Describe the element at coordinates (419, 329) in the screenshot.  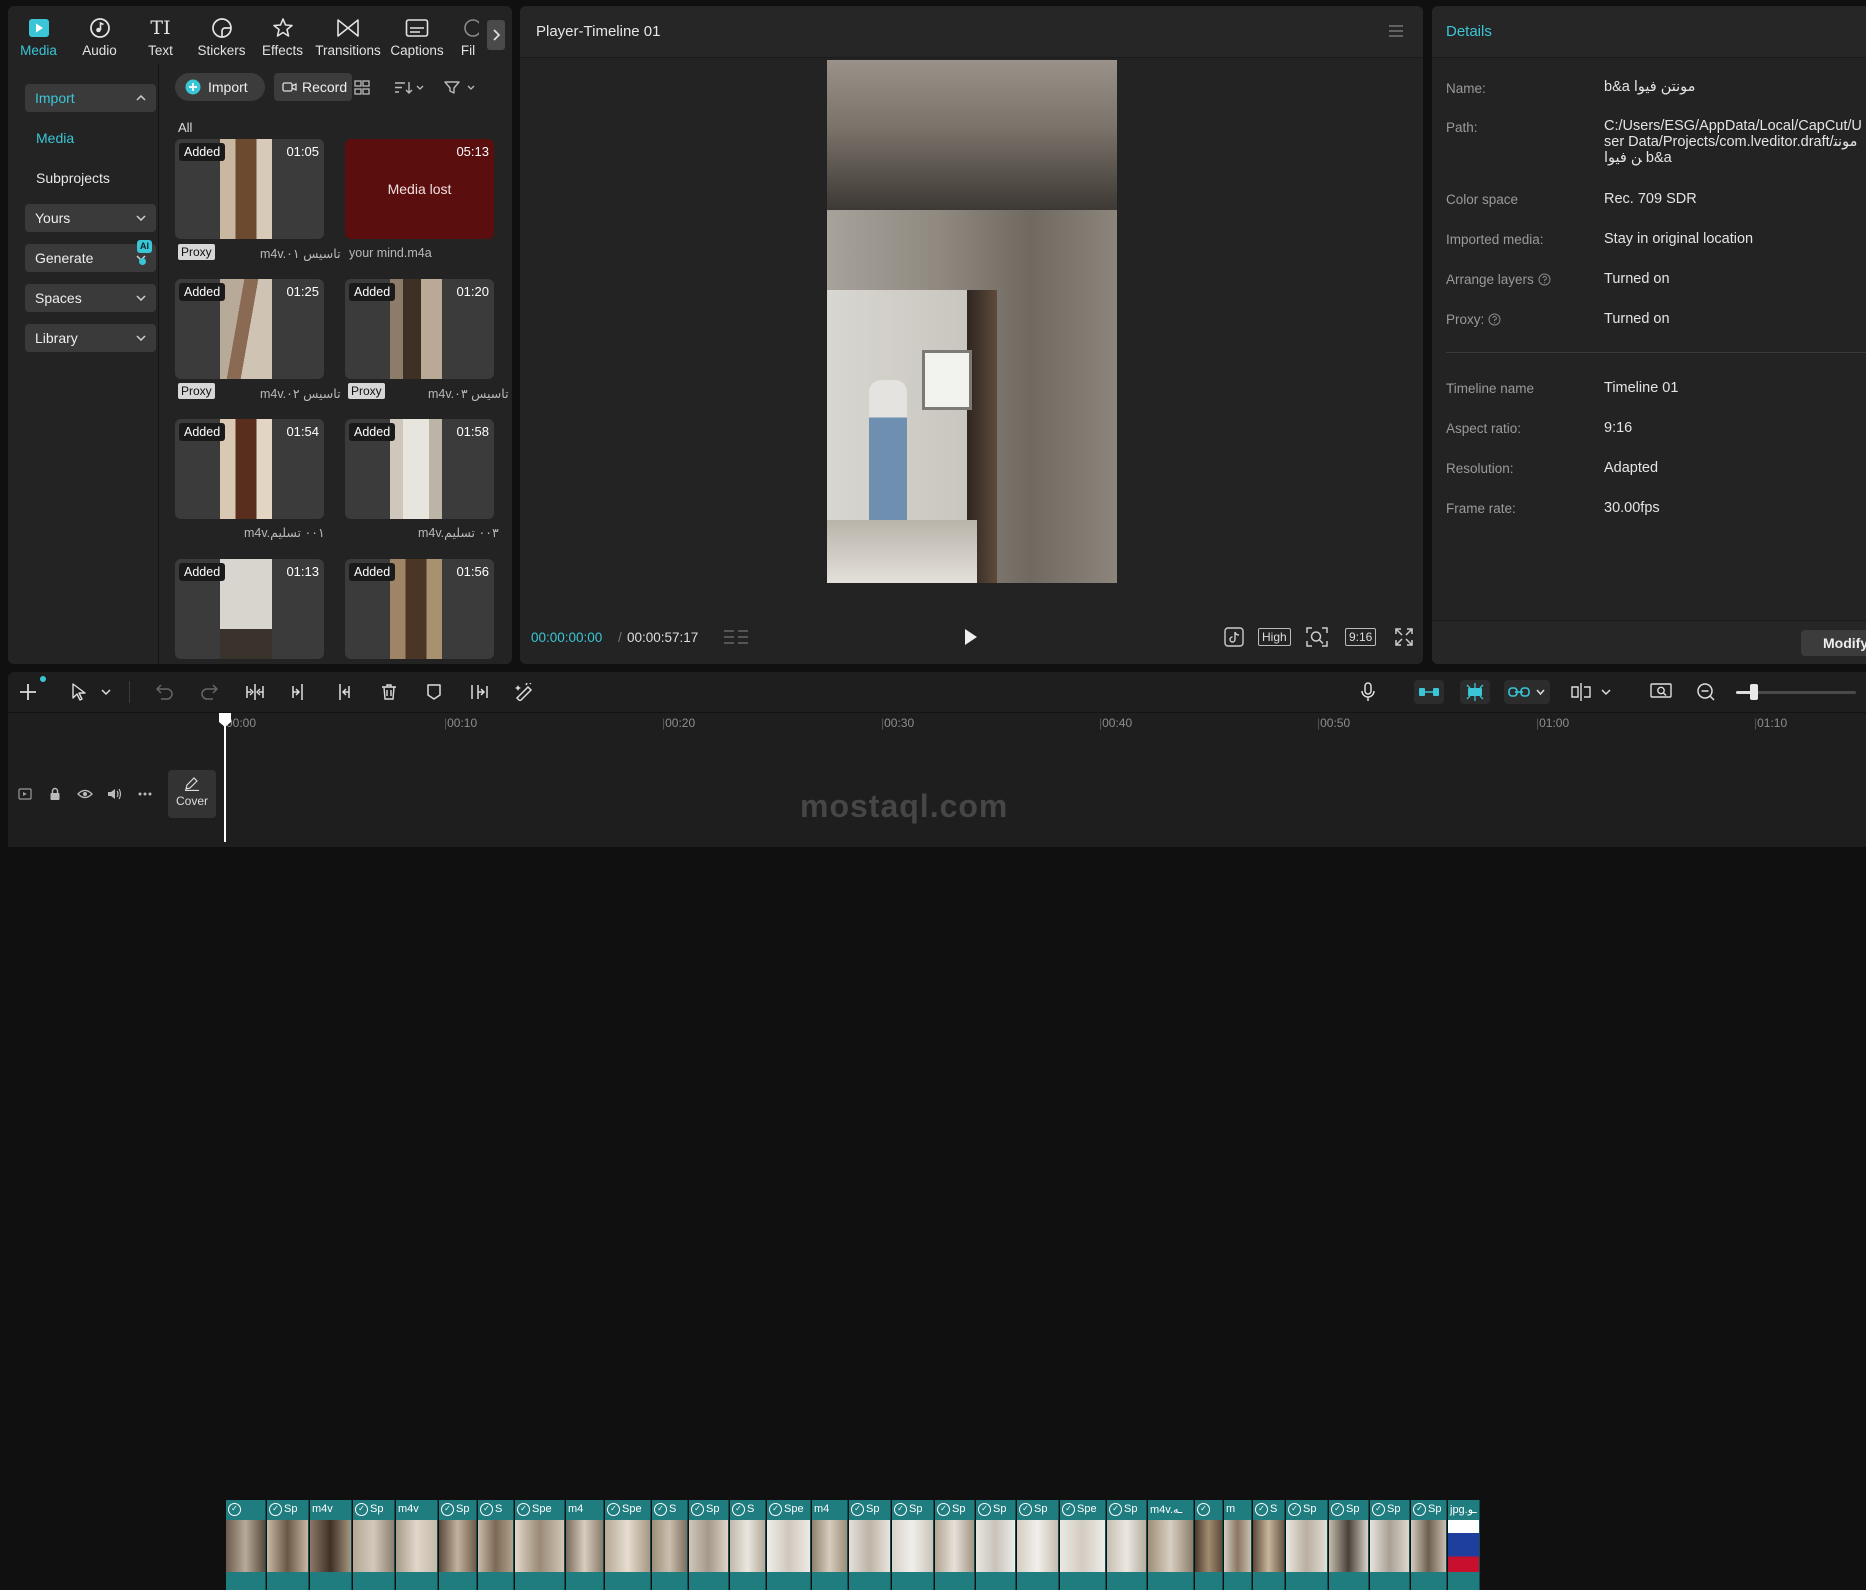
I see `media-card: Added 01:20` at that location.